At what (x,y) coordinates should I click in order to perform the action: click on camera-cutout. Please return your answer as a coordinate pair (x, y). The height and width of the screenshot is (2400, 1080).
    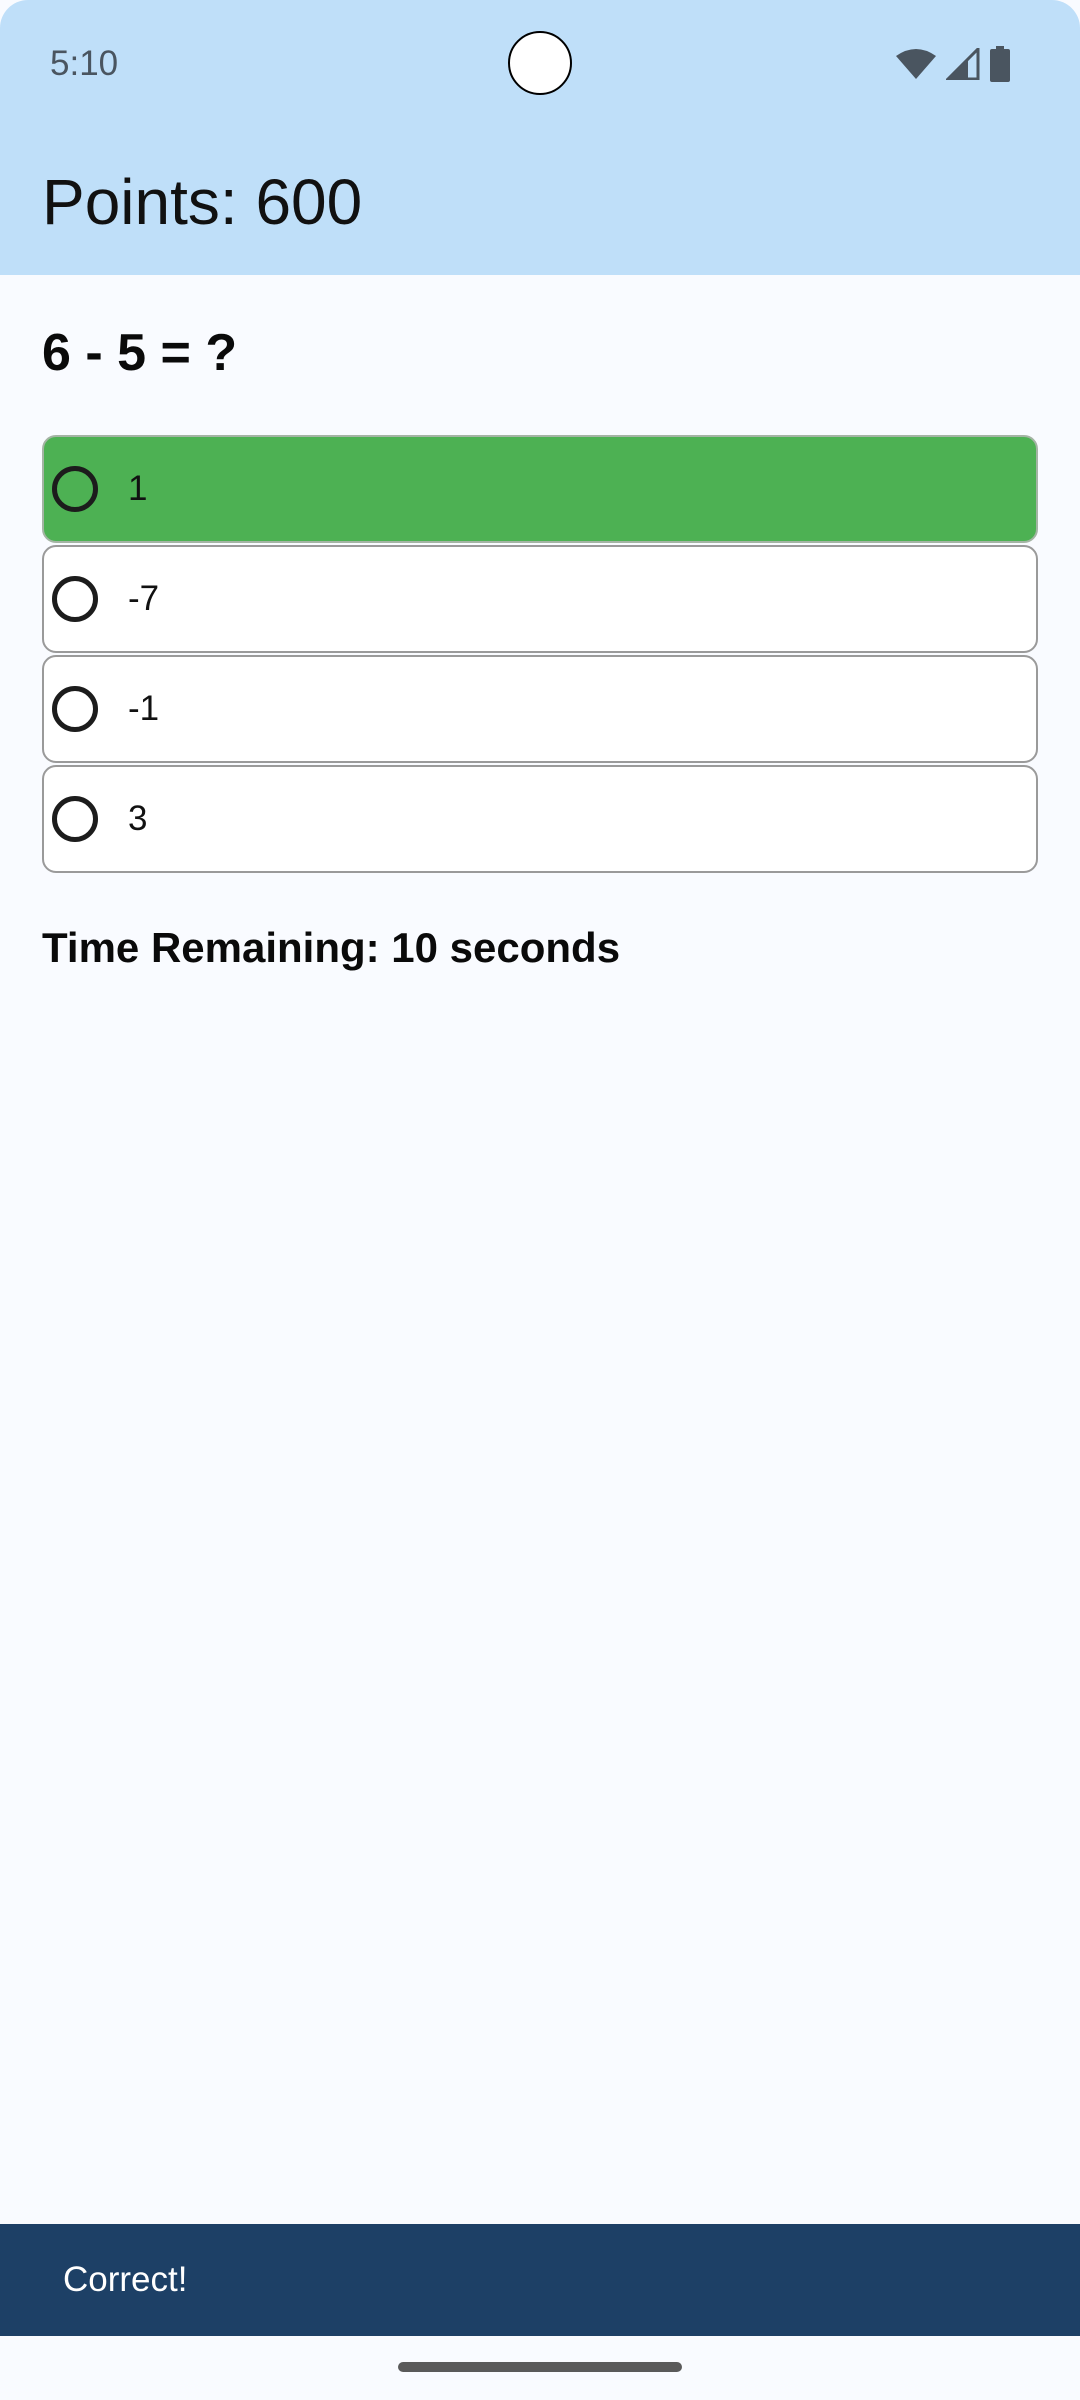
    Looking at the image, I should click on (540, 63).